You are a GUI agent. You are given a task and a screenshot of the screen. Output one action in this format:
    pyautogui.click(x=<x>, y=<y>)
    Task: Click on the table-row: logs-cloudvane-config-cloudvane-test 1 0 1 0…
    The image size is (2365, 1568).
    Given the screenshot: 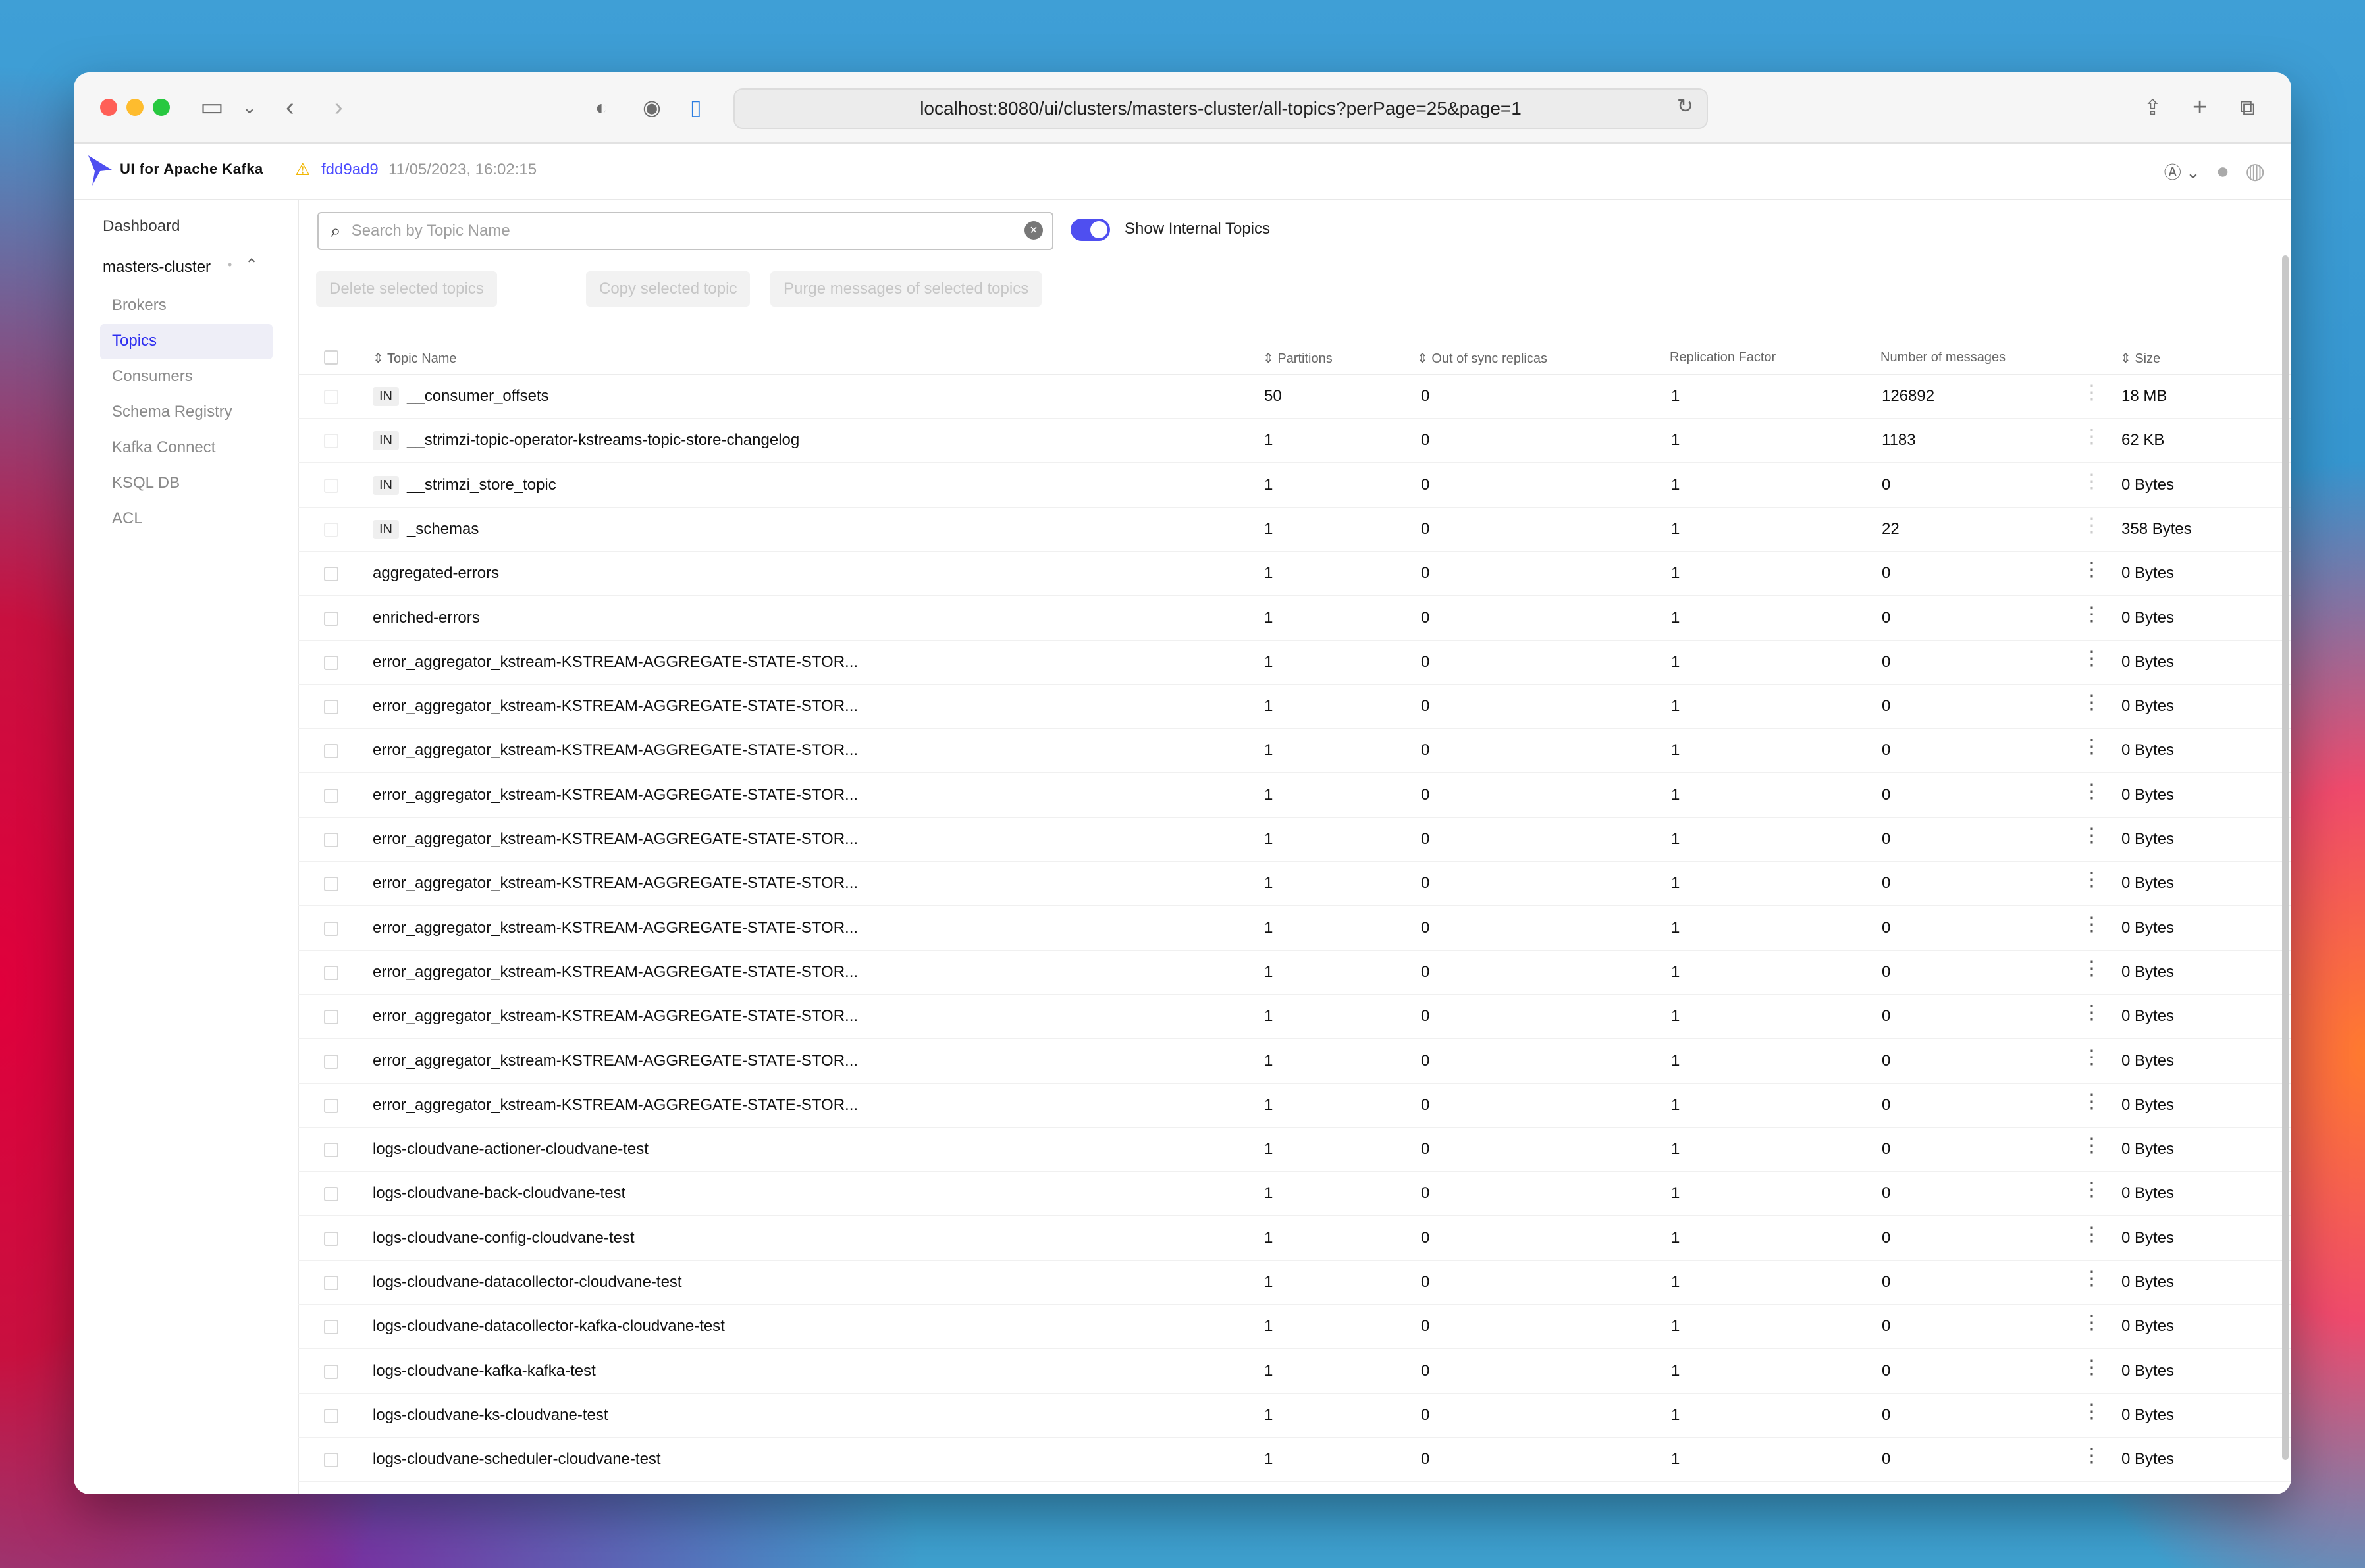 What is the action you would take?
    pyautogui.click(x=1294, y=1239)
    